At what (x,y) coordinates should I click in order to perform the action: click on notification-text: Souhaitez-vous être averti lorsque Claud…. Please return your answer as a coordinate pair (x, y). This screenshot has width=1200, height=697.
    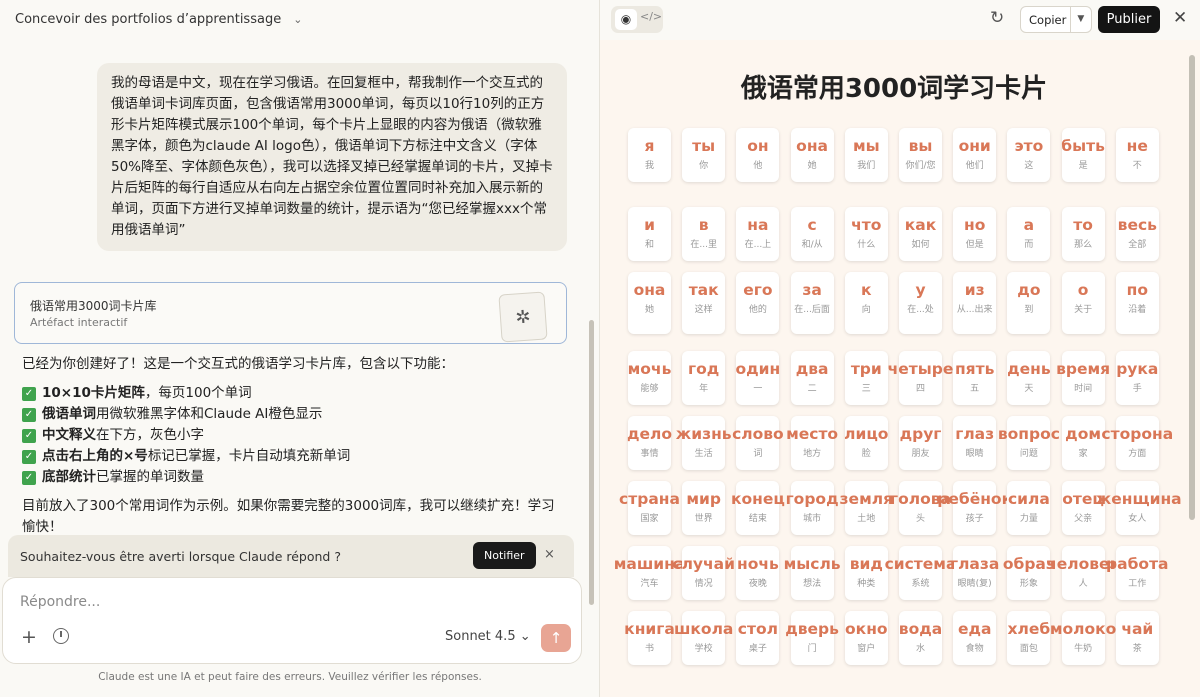
    Looking at the image, I should click on (180, 556).